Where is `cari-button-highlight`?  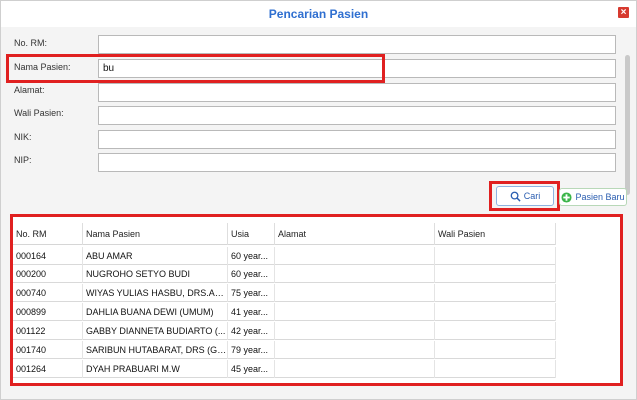 cari-button-highlight is located at coordinates (524, 196).